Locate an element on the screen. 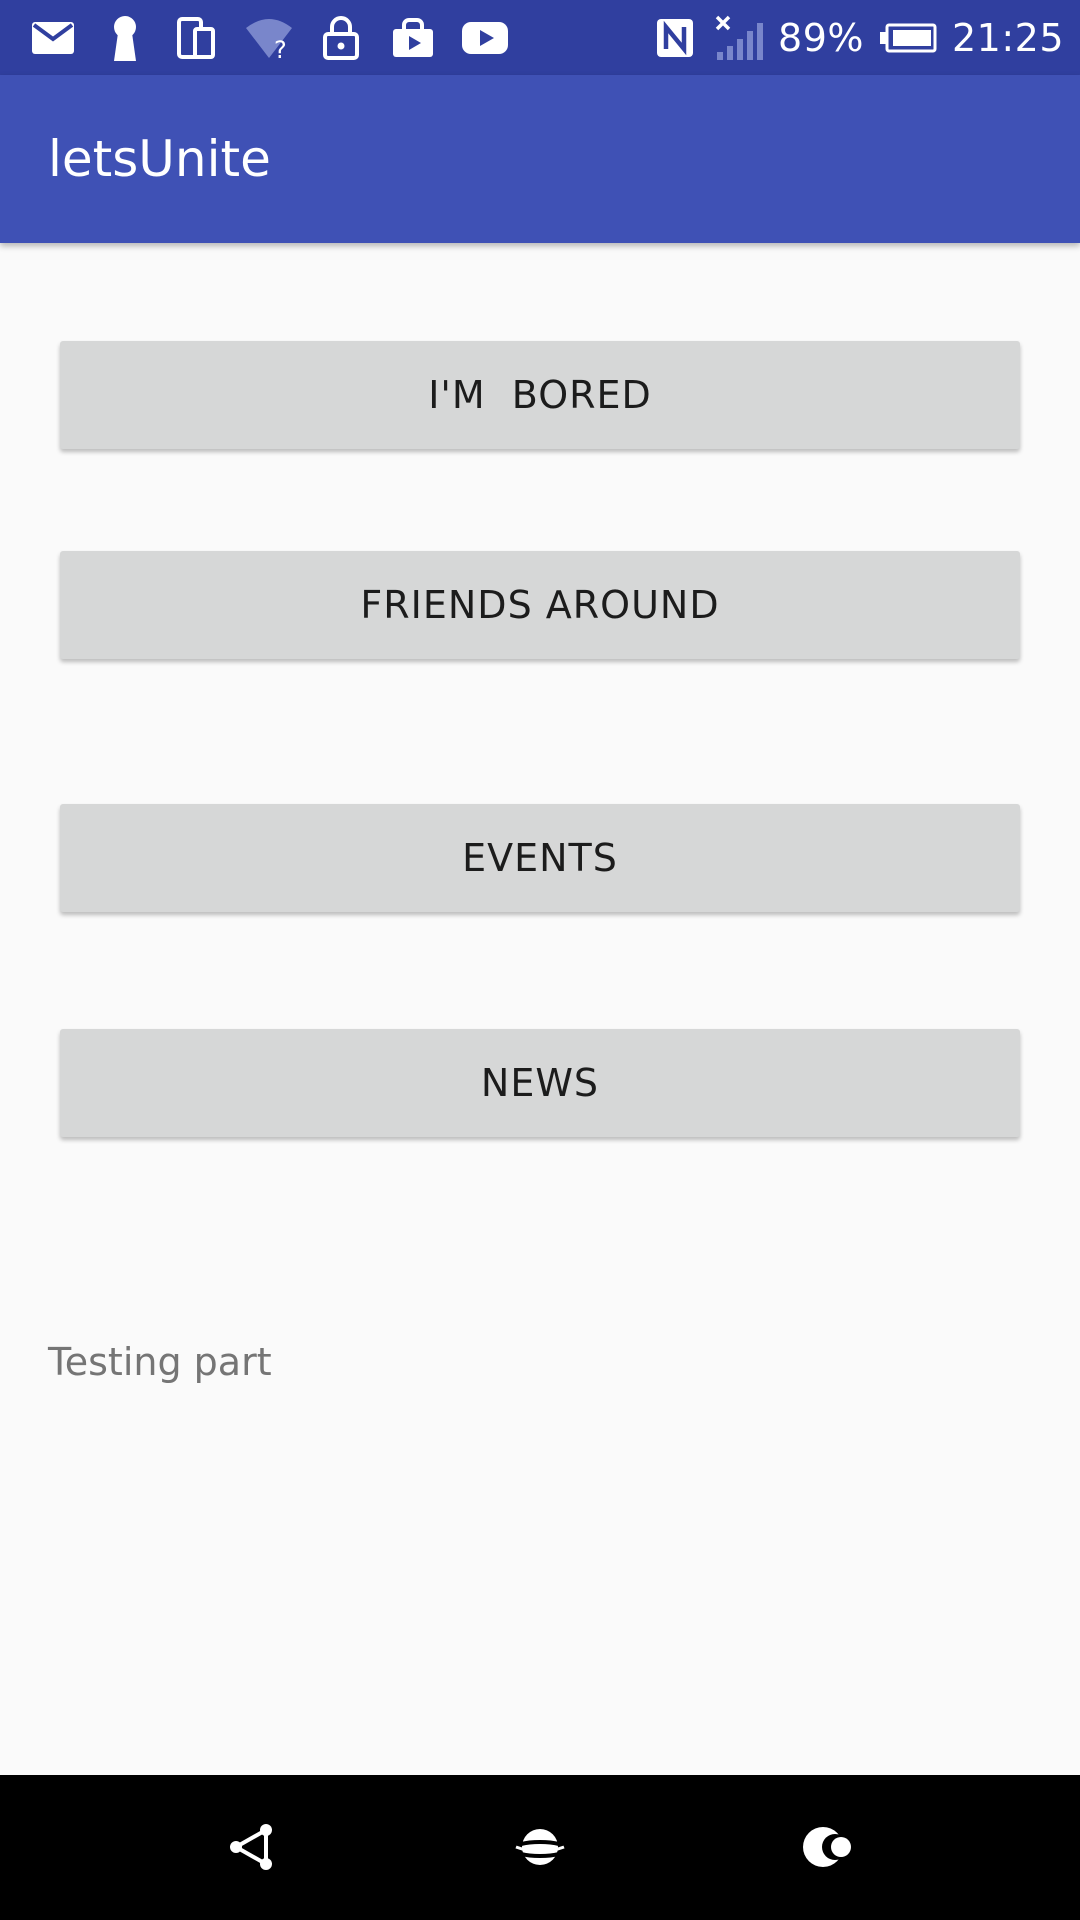  lock-icon is located at coordinates (341, 38).